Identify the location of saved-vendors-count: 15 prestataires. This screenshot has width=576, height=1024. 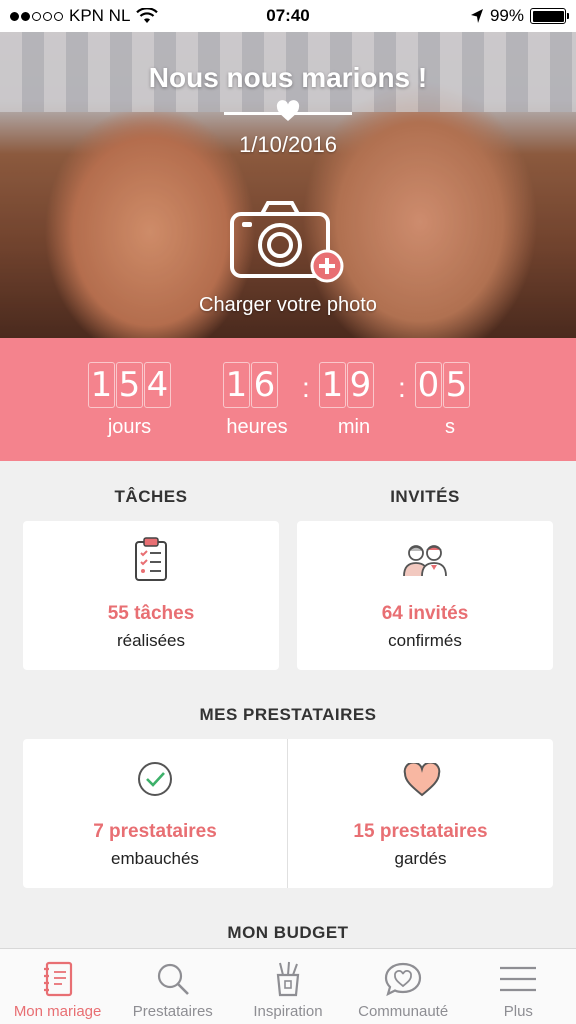
(420, 831).